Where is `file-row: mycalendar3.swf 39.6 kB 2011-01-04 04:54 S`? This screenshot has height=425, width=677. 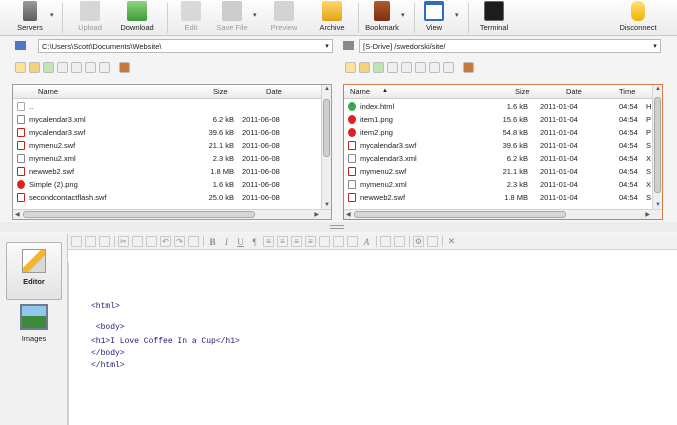
file-row: mycalendar3.swf 39.6 kB 2011-01-04 04:54 S is located at coordinates (498, 145).